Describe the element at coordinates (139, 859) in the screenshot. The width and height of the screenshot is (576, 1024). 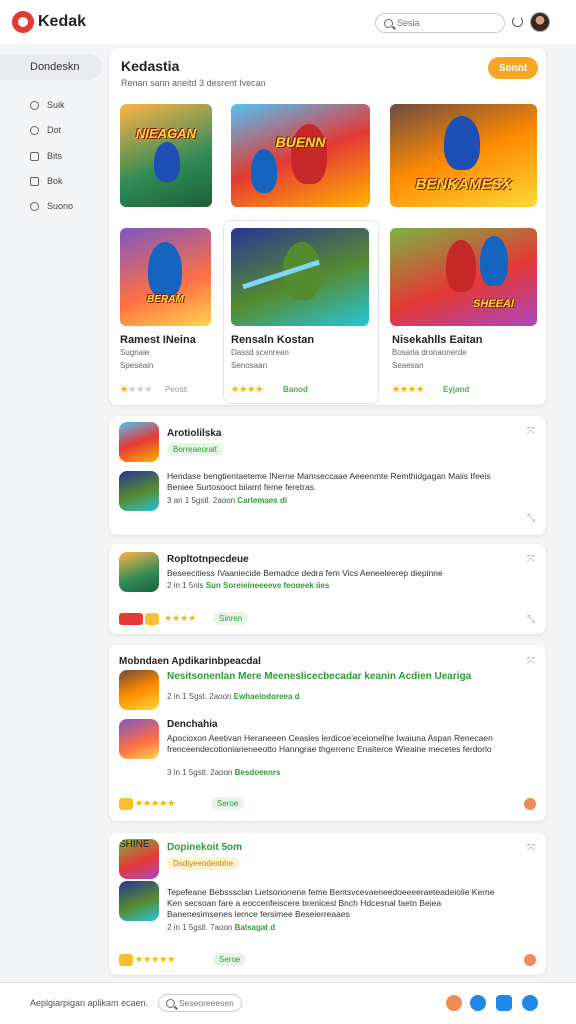
I see `app-icon: SHINE` at that location.